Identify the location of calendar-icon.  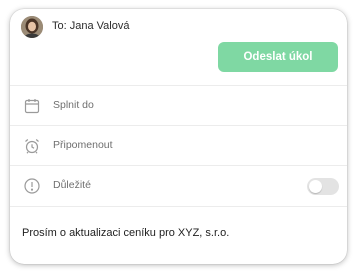
(32, 106).